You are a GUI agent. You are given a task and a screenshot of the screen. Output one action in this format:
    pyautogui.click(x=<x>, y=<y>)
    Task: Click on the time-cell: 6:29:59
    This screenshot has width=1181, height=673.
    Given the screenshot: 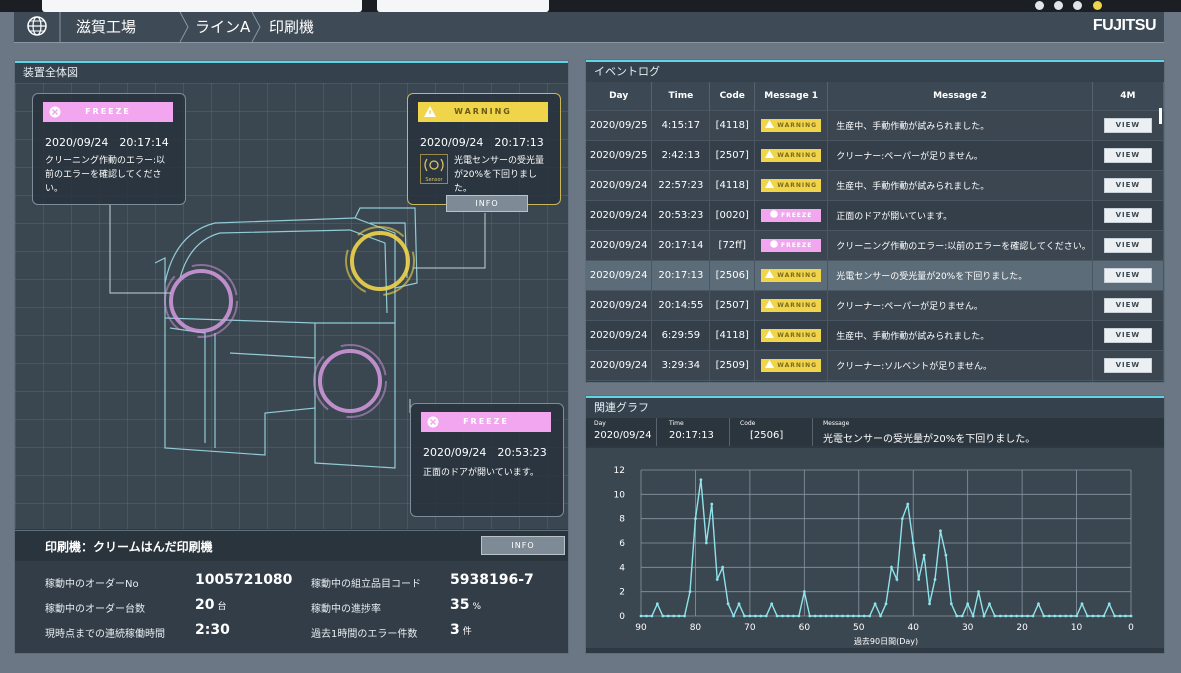 What is the action you would take?
    pyautogui.click(x=681, y=335)
    